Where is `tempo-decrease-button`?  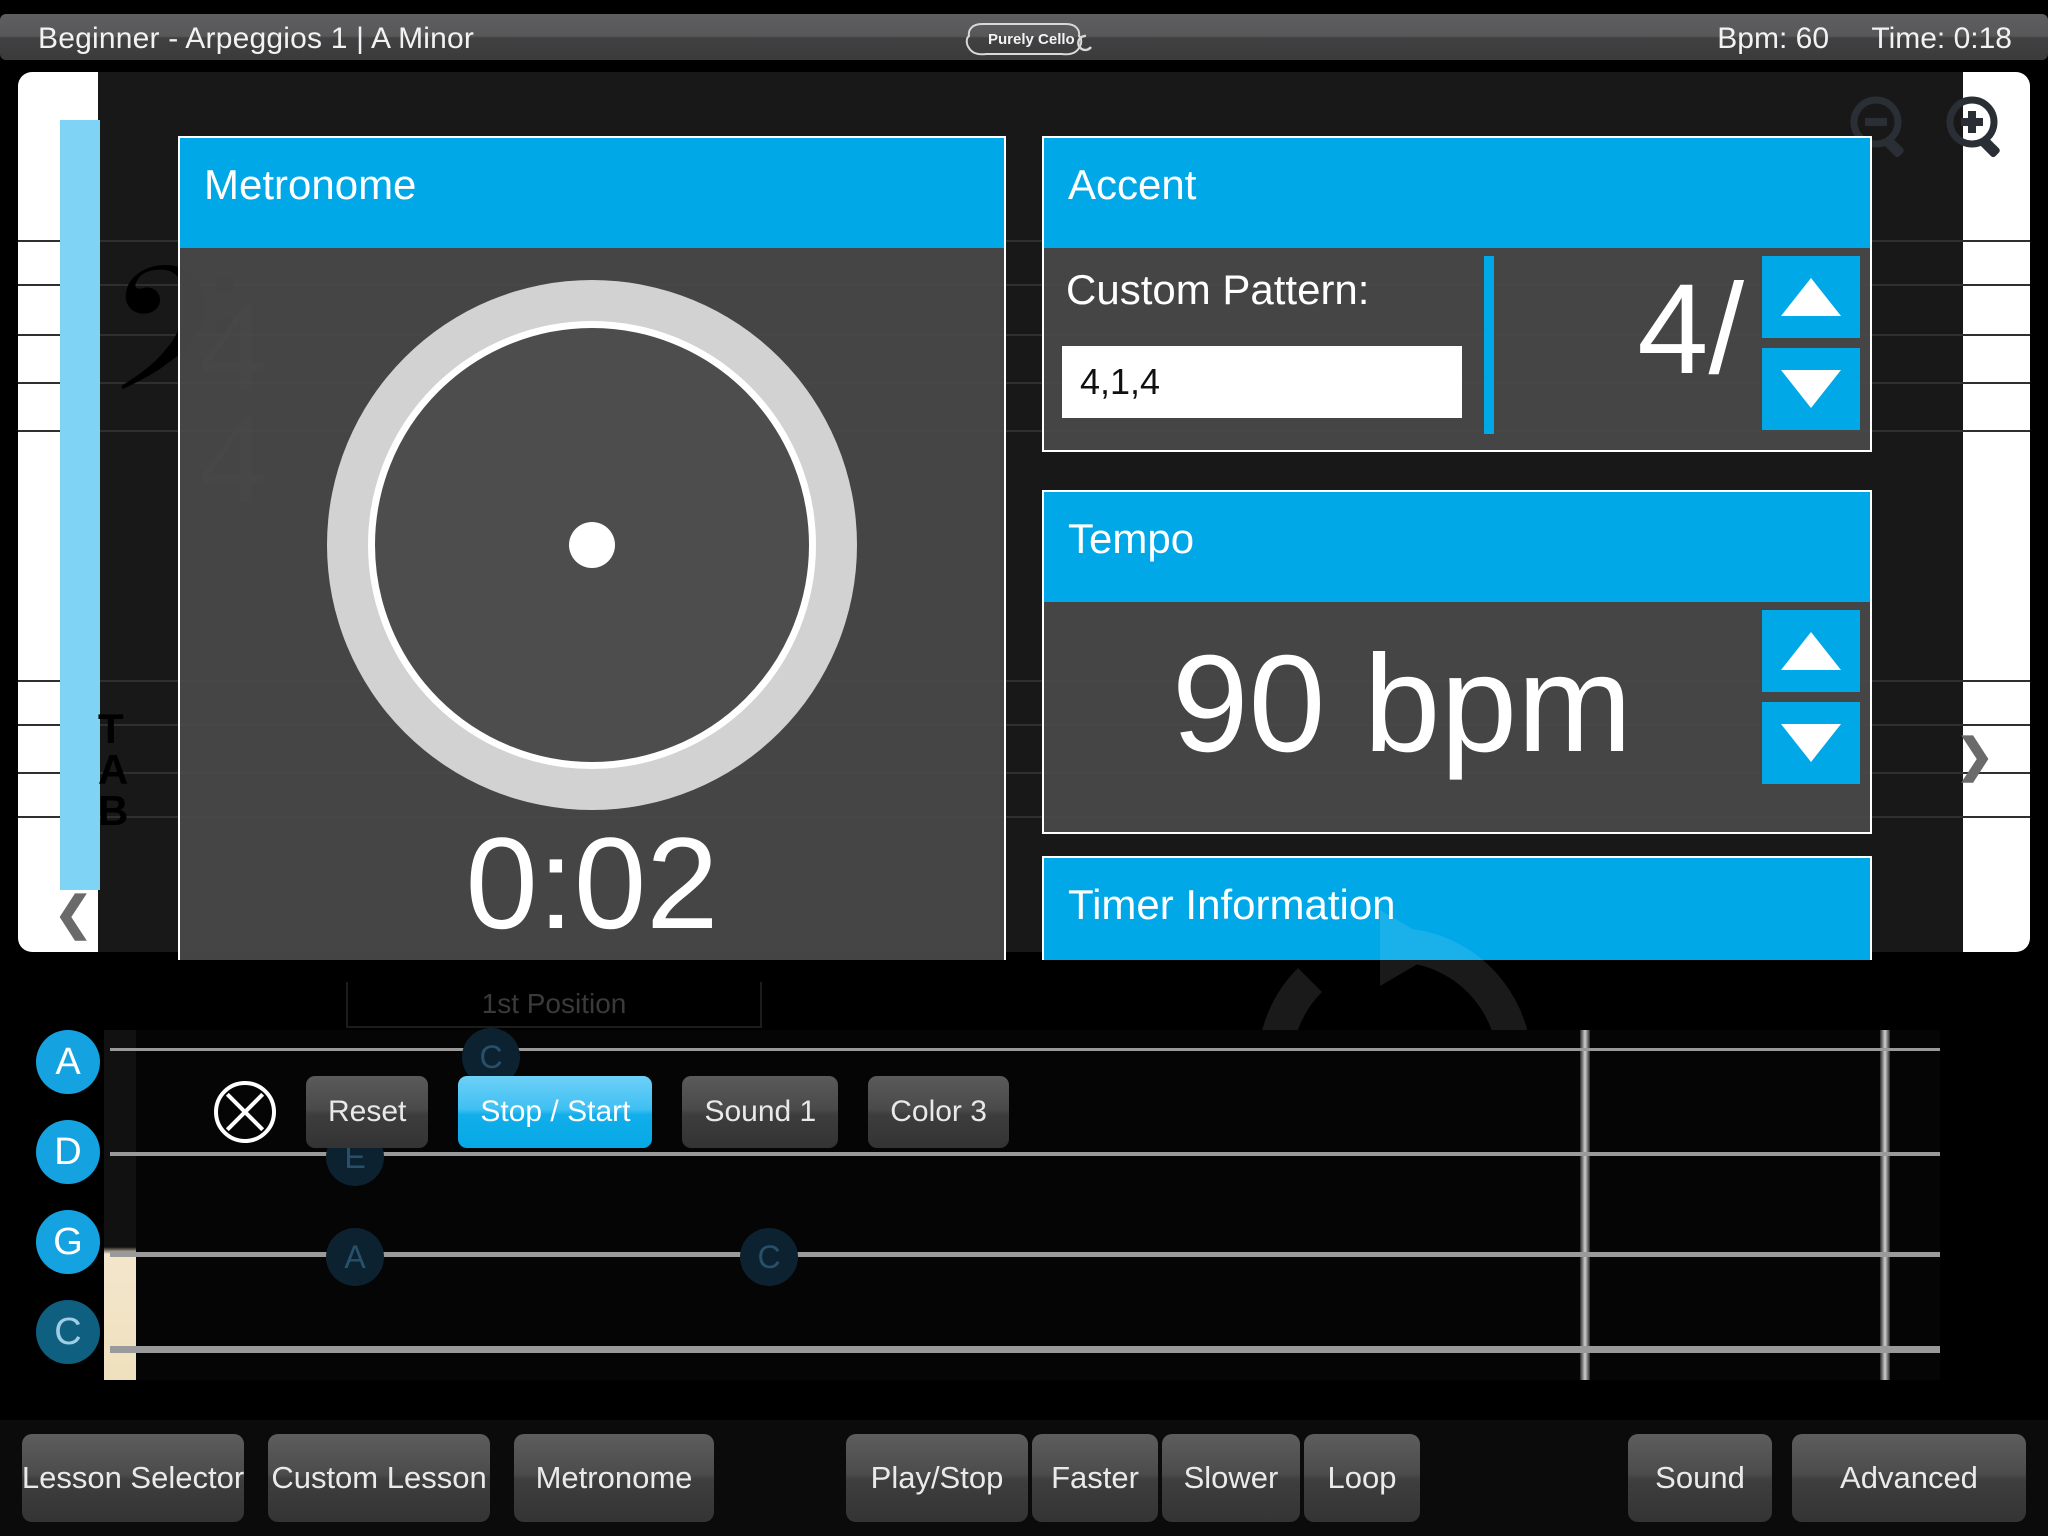 tempo-decrease-button is located at coordinates (1811, 743).